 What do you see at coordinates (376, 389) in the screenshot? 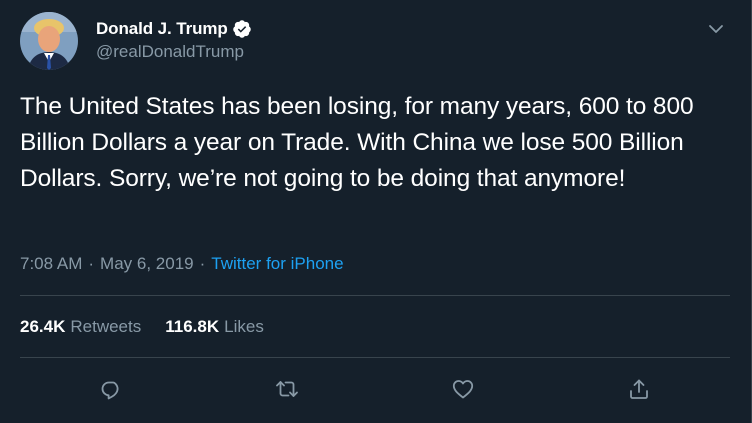
I see `tweet-actions` at bounding box center [376, 389].